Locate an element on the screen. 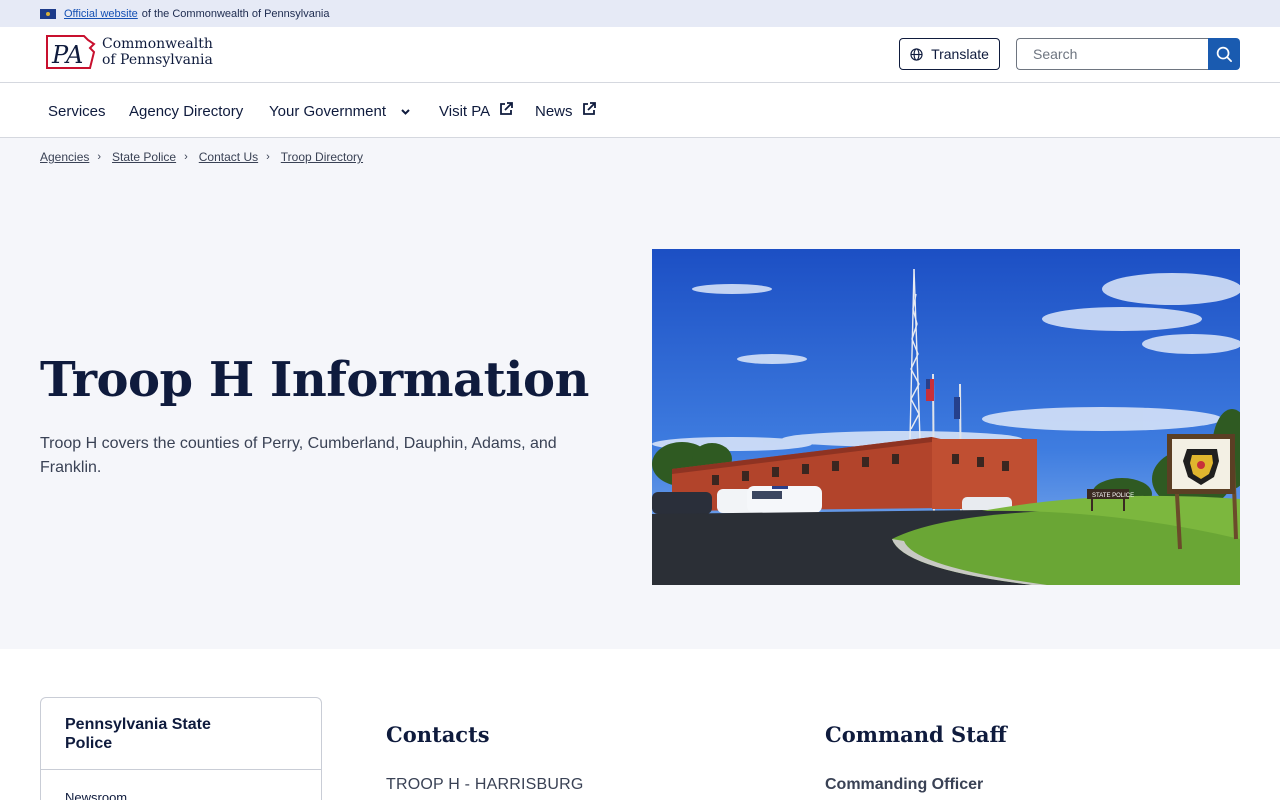  translate-button: Translate is located at coordinates (949, 54).